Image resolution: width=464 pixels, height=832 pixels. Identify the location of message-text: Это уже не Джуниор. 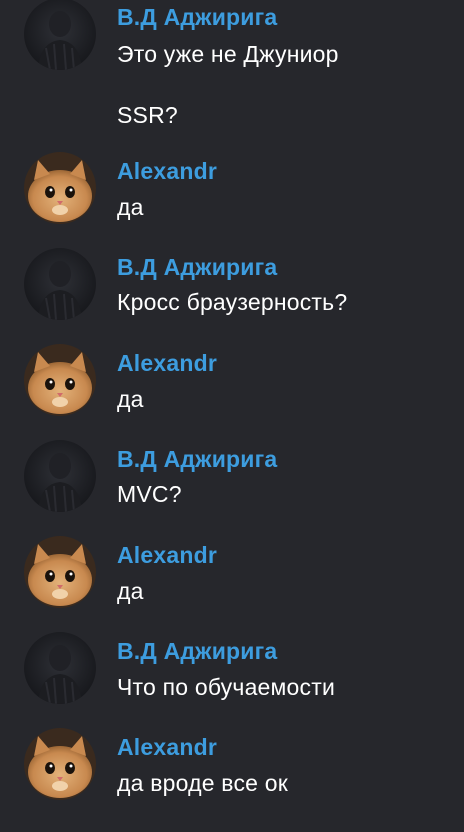
(228, 54).